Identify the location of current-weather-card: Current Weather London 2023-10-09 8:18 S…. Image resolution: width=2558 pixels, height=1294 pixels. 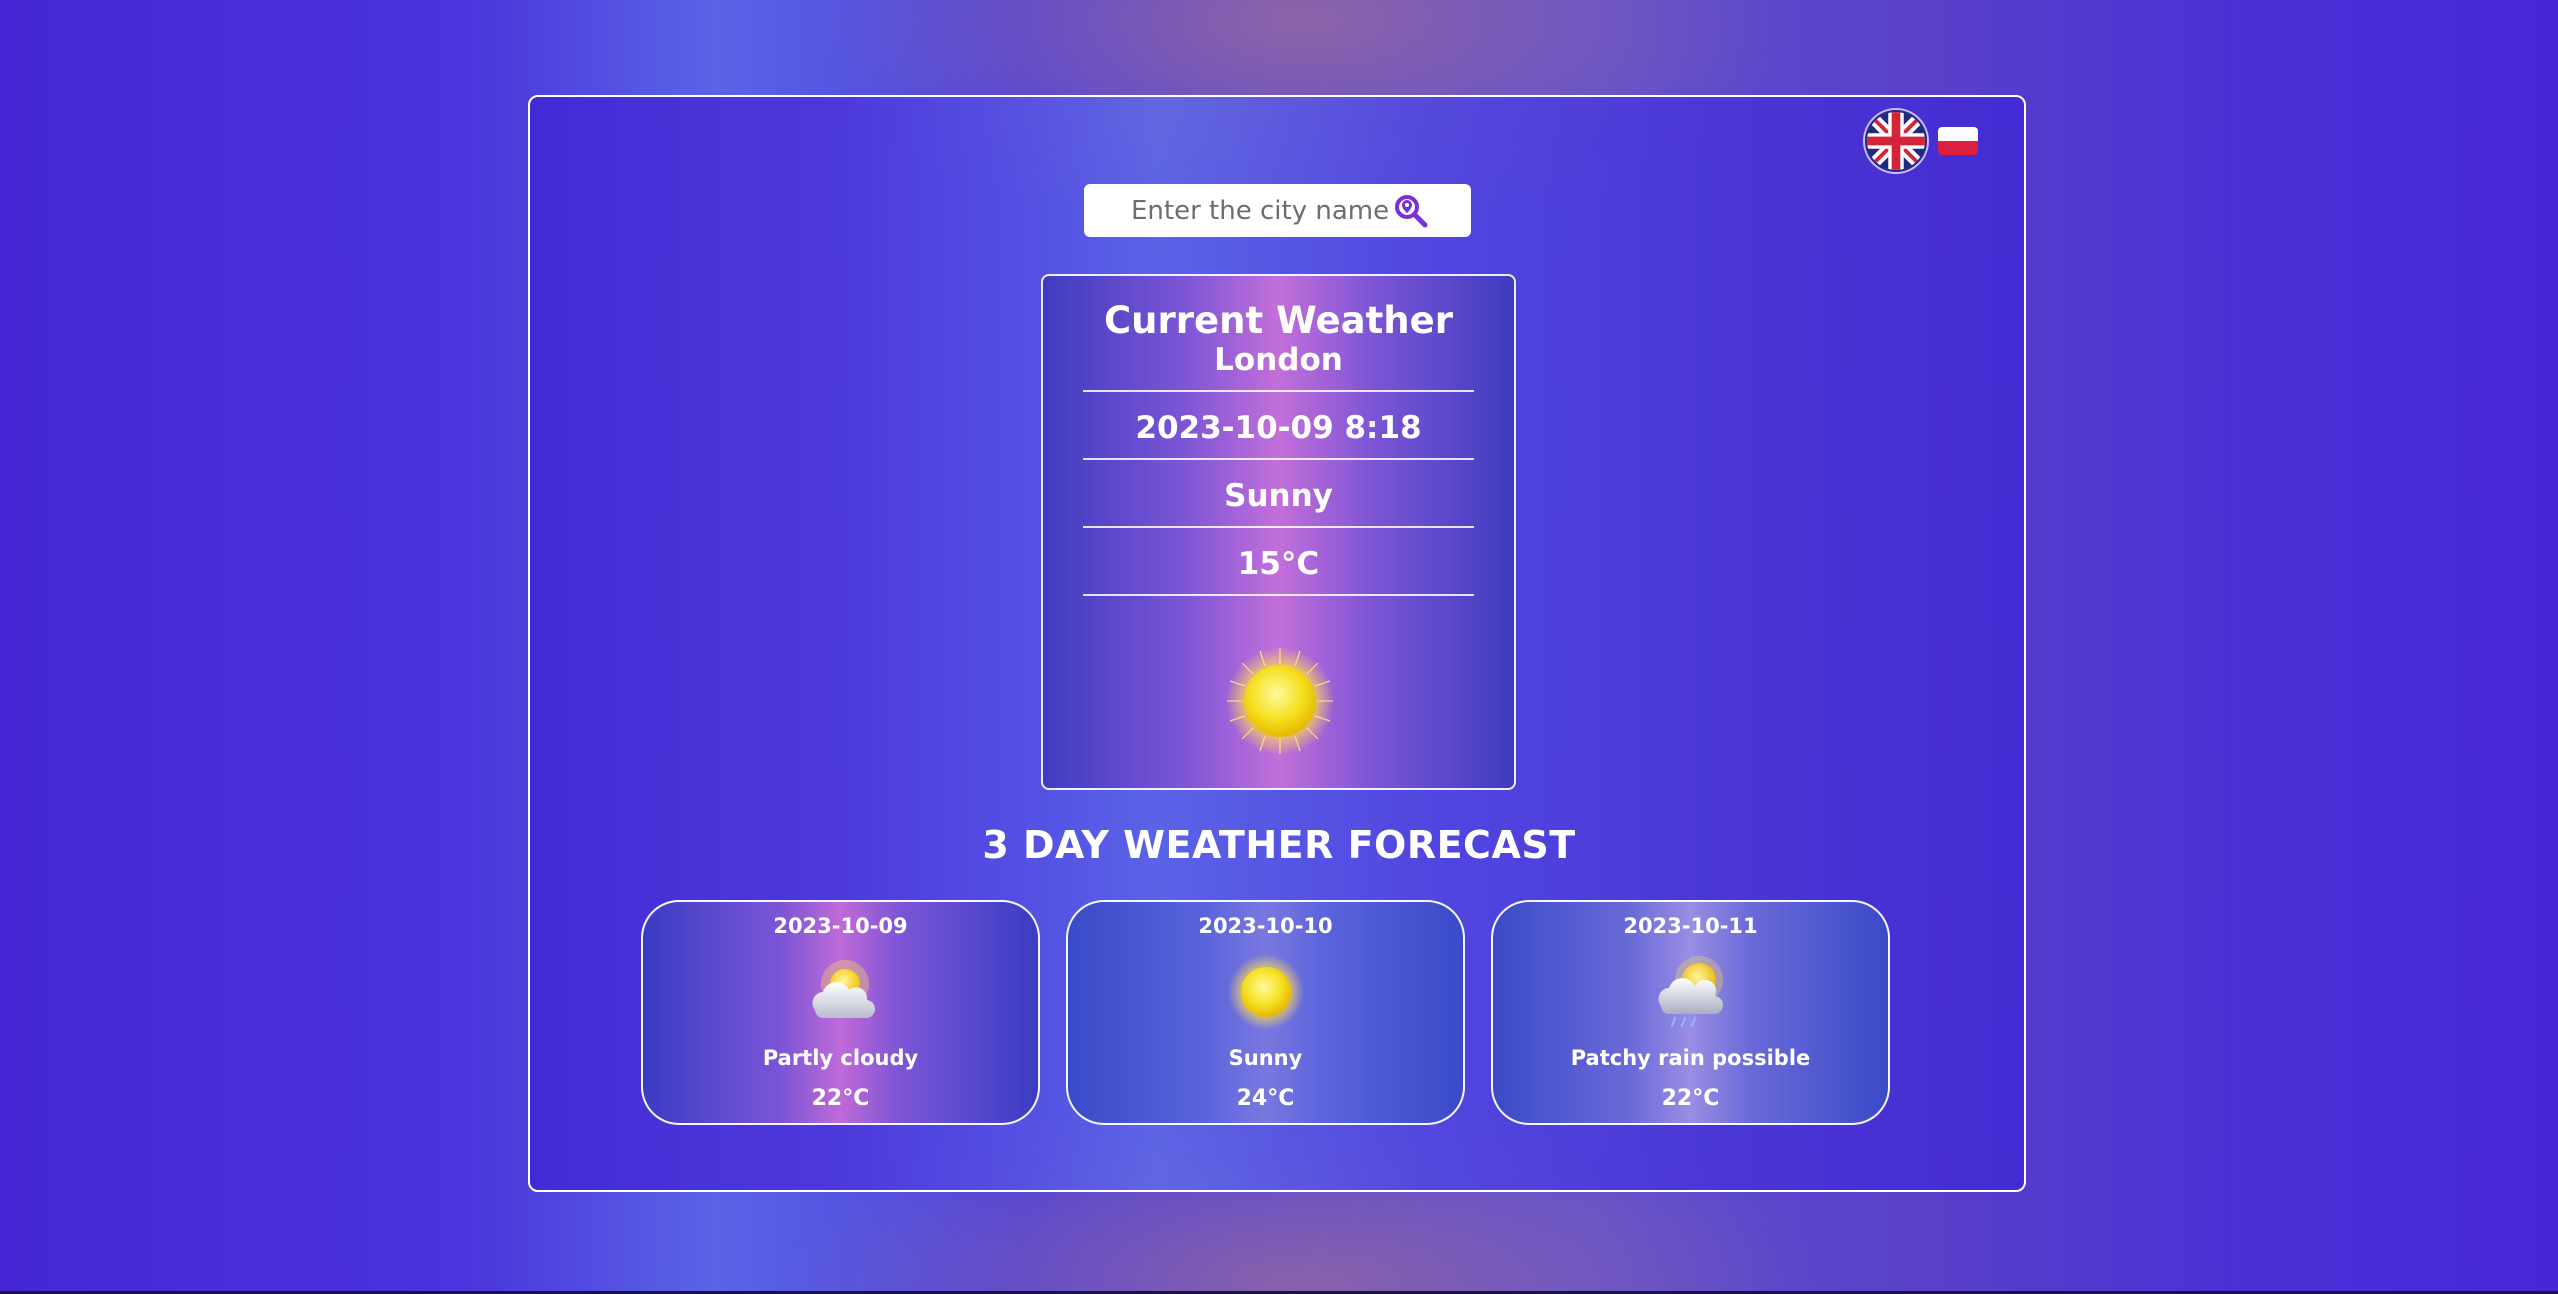
(1278, 532).